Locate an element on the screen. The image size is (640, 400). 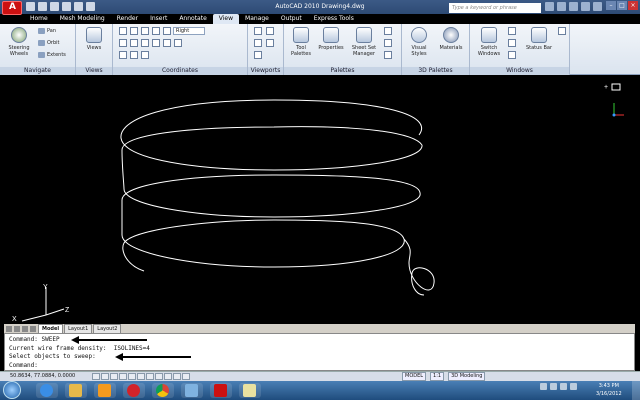
ortho-toggle-icon is located at coordinates (114, 376).